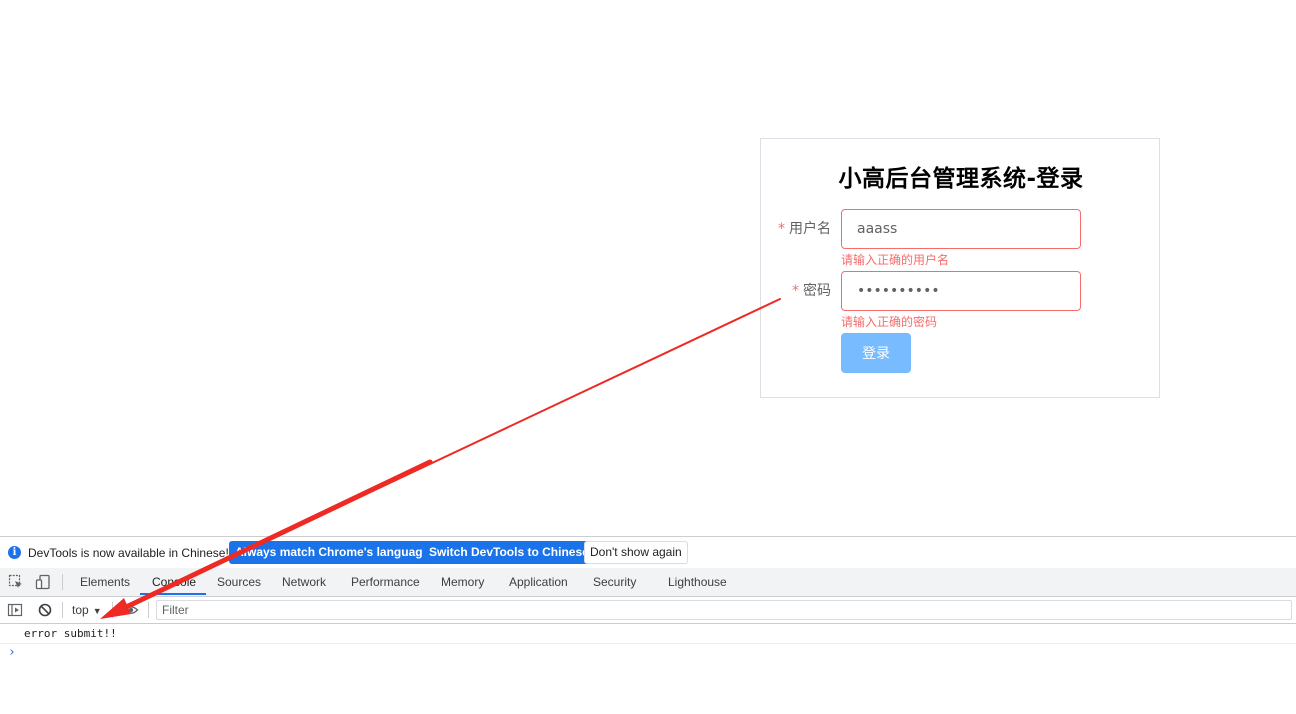 The image size is (1296, 714). What do you see at coordinates (614, 582) in the screenshot?
I see `tab-security: Security` at bounding box center [614, 582].